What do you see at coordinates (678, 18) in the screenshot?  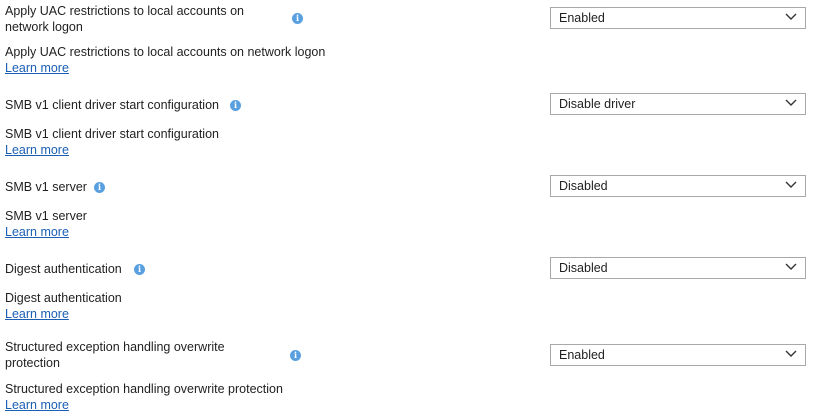 I see `uac-restrictions-dropdown: Enabled` at bounding box center [678, 18].